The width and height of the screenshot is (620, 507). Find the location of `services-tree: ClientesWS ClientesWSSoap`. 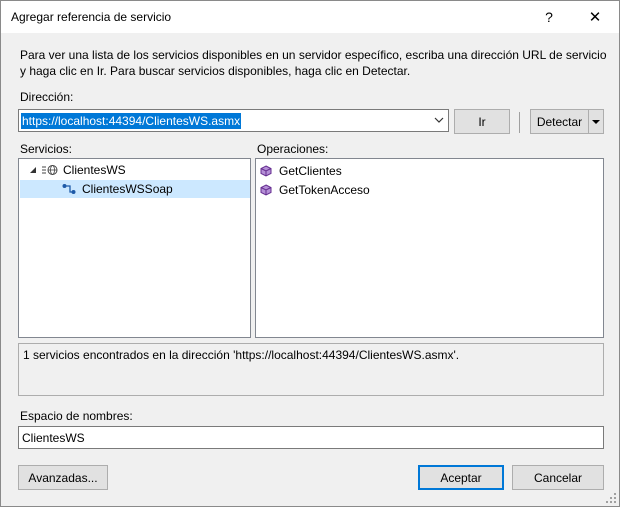

services-tree: ClientesWS ClientesWSSoap is located at coordinates (134, 248).